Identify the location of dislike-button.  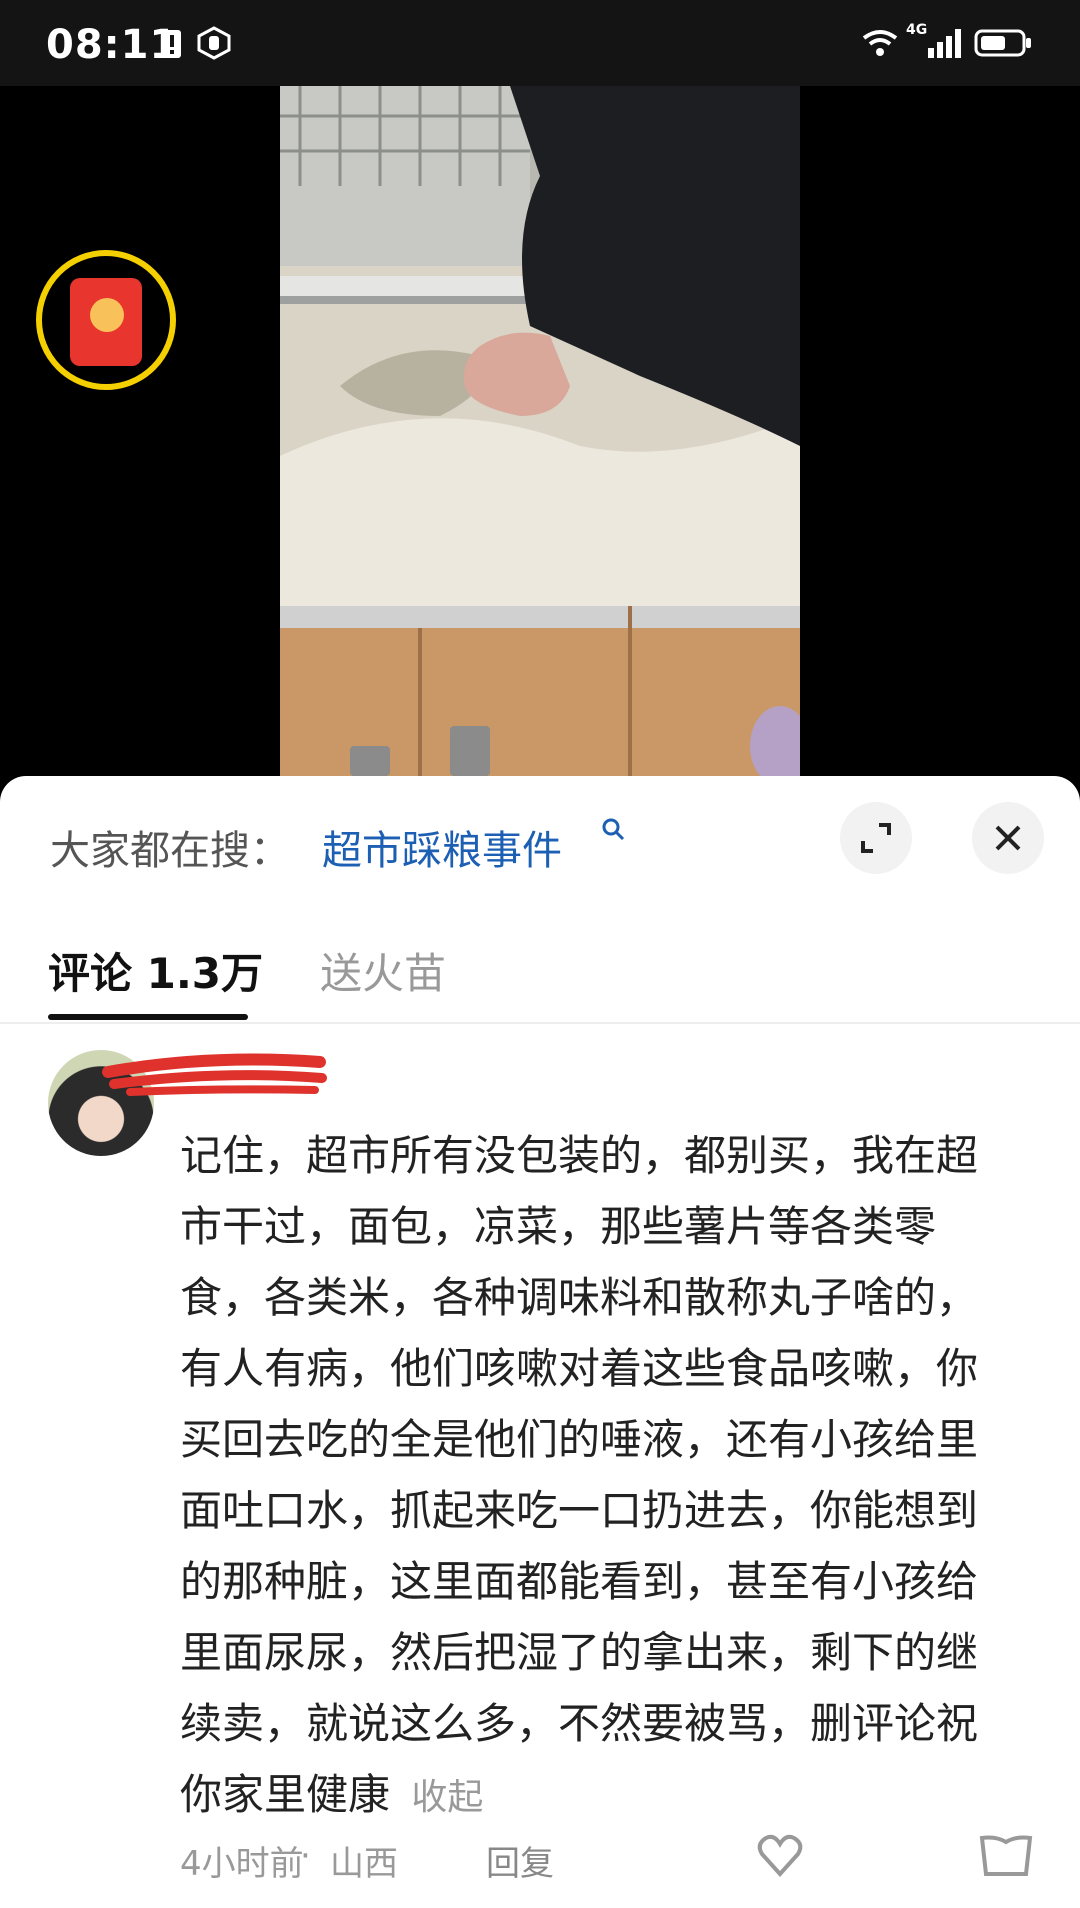
(1006, 1861).